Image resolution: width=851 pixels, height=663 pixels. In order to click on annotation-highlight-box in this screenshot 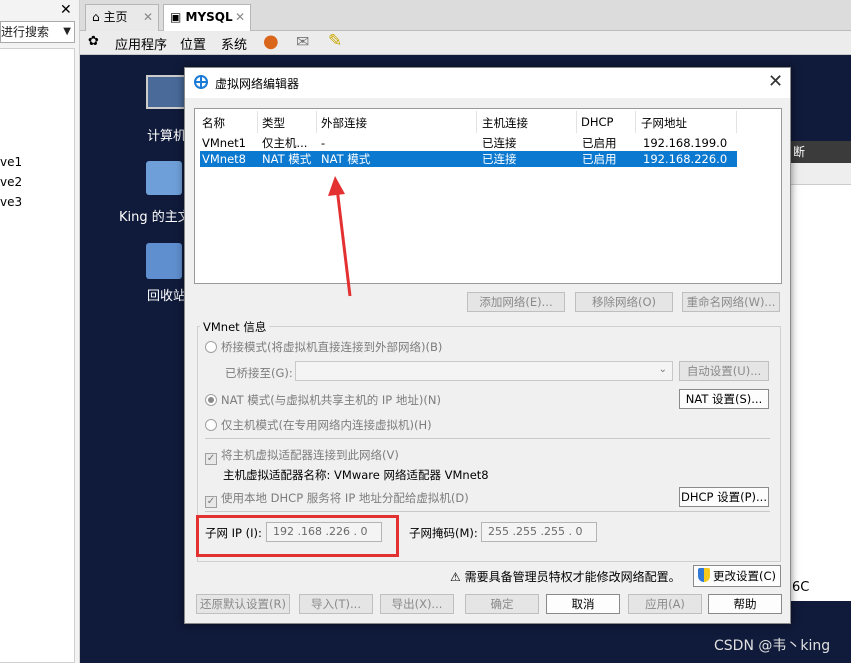, I will do `click(297, 536)`.